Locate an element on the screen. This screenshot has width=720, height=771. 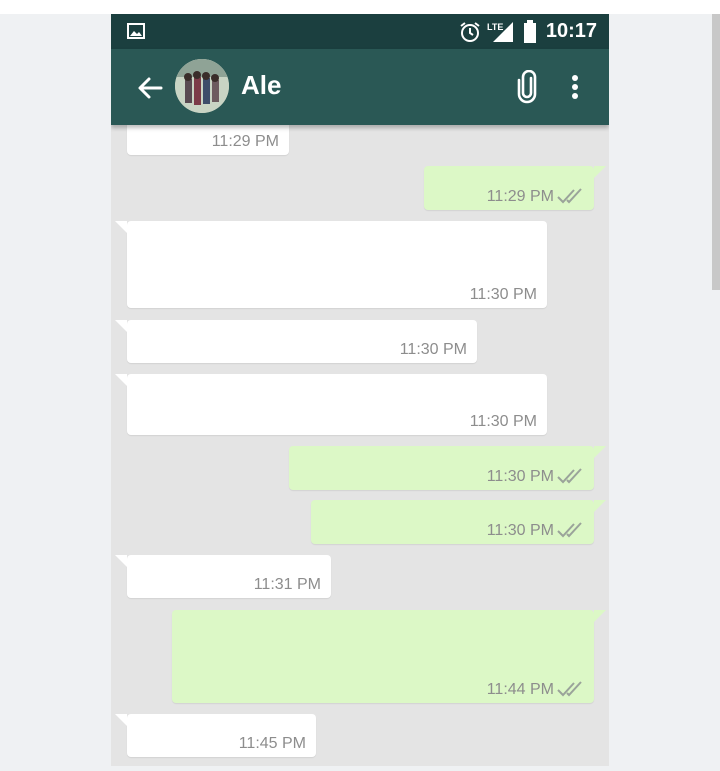
back-arrow-icon is located at coordinates (150, 88).